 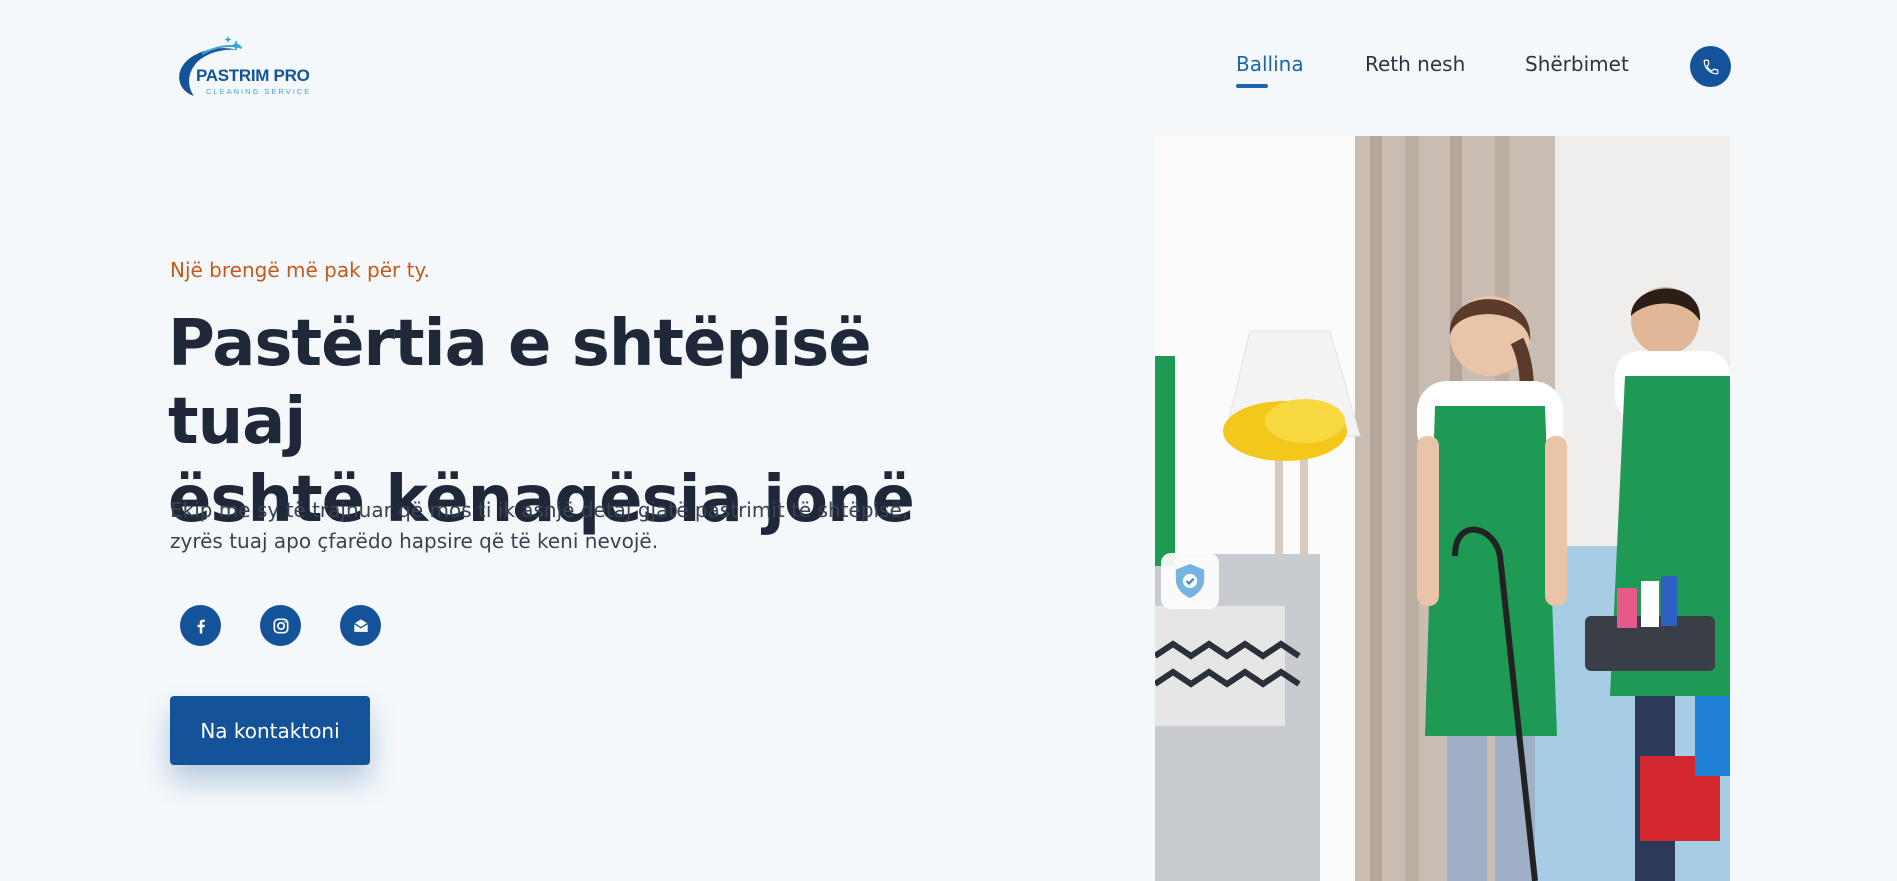 I want to click on instagram-icon, so click(x=280, y=625).